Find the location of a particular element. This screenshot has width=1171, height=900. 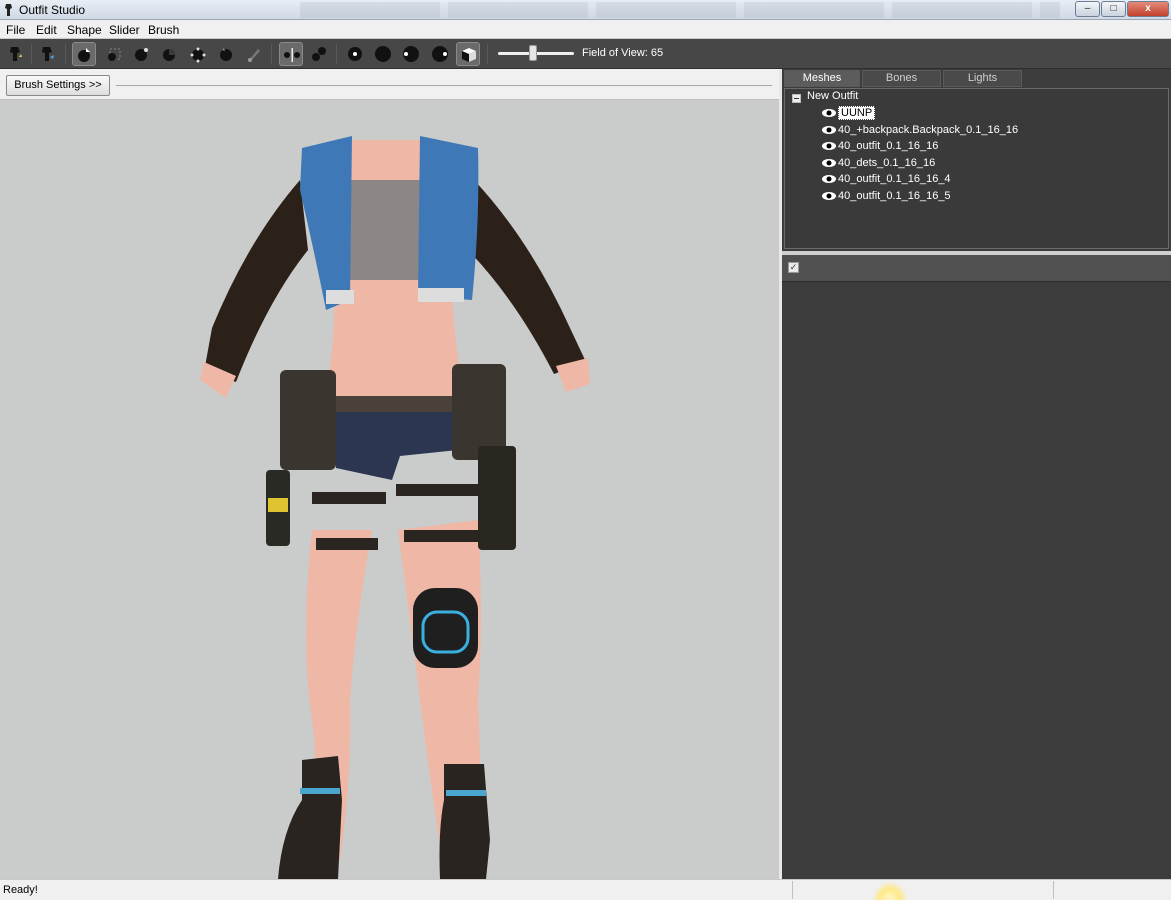

tree-root-label: New Outfit is located at coordinates (832, 96).